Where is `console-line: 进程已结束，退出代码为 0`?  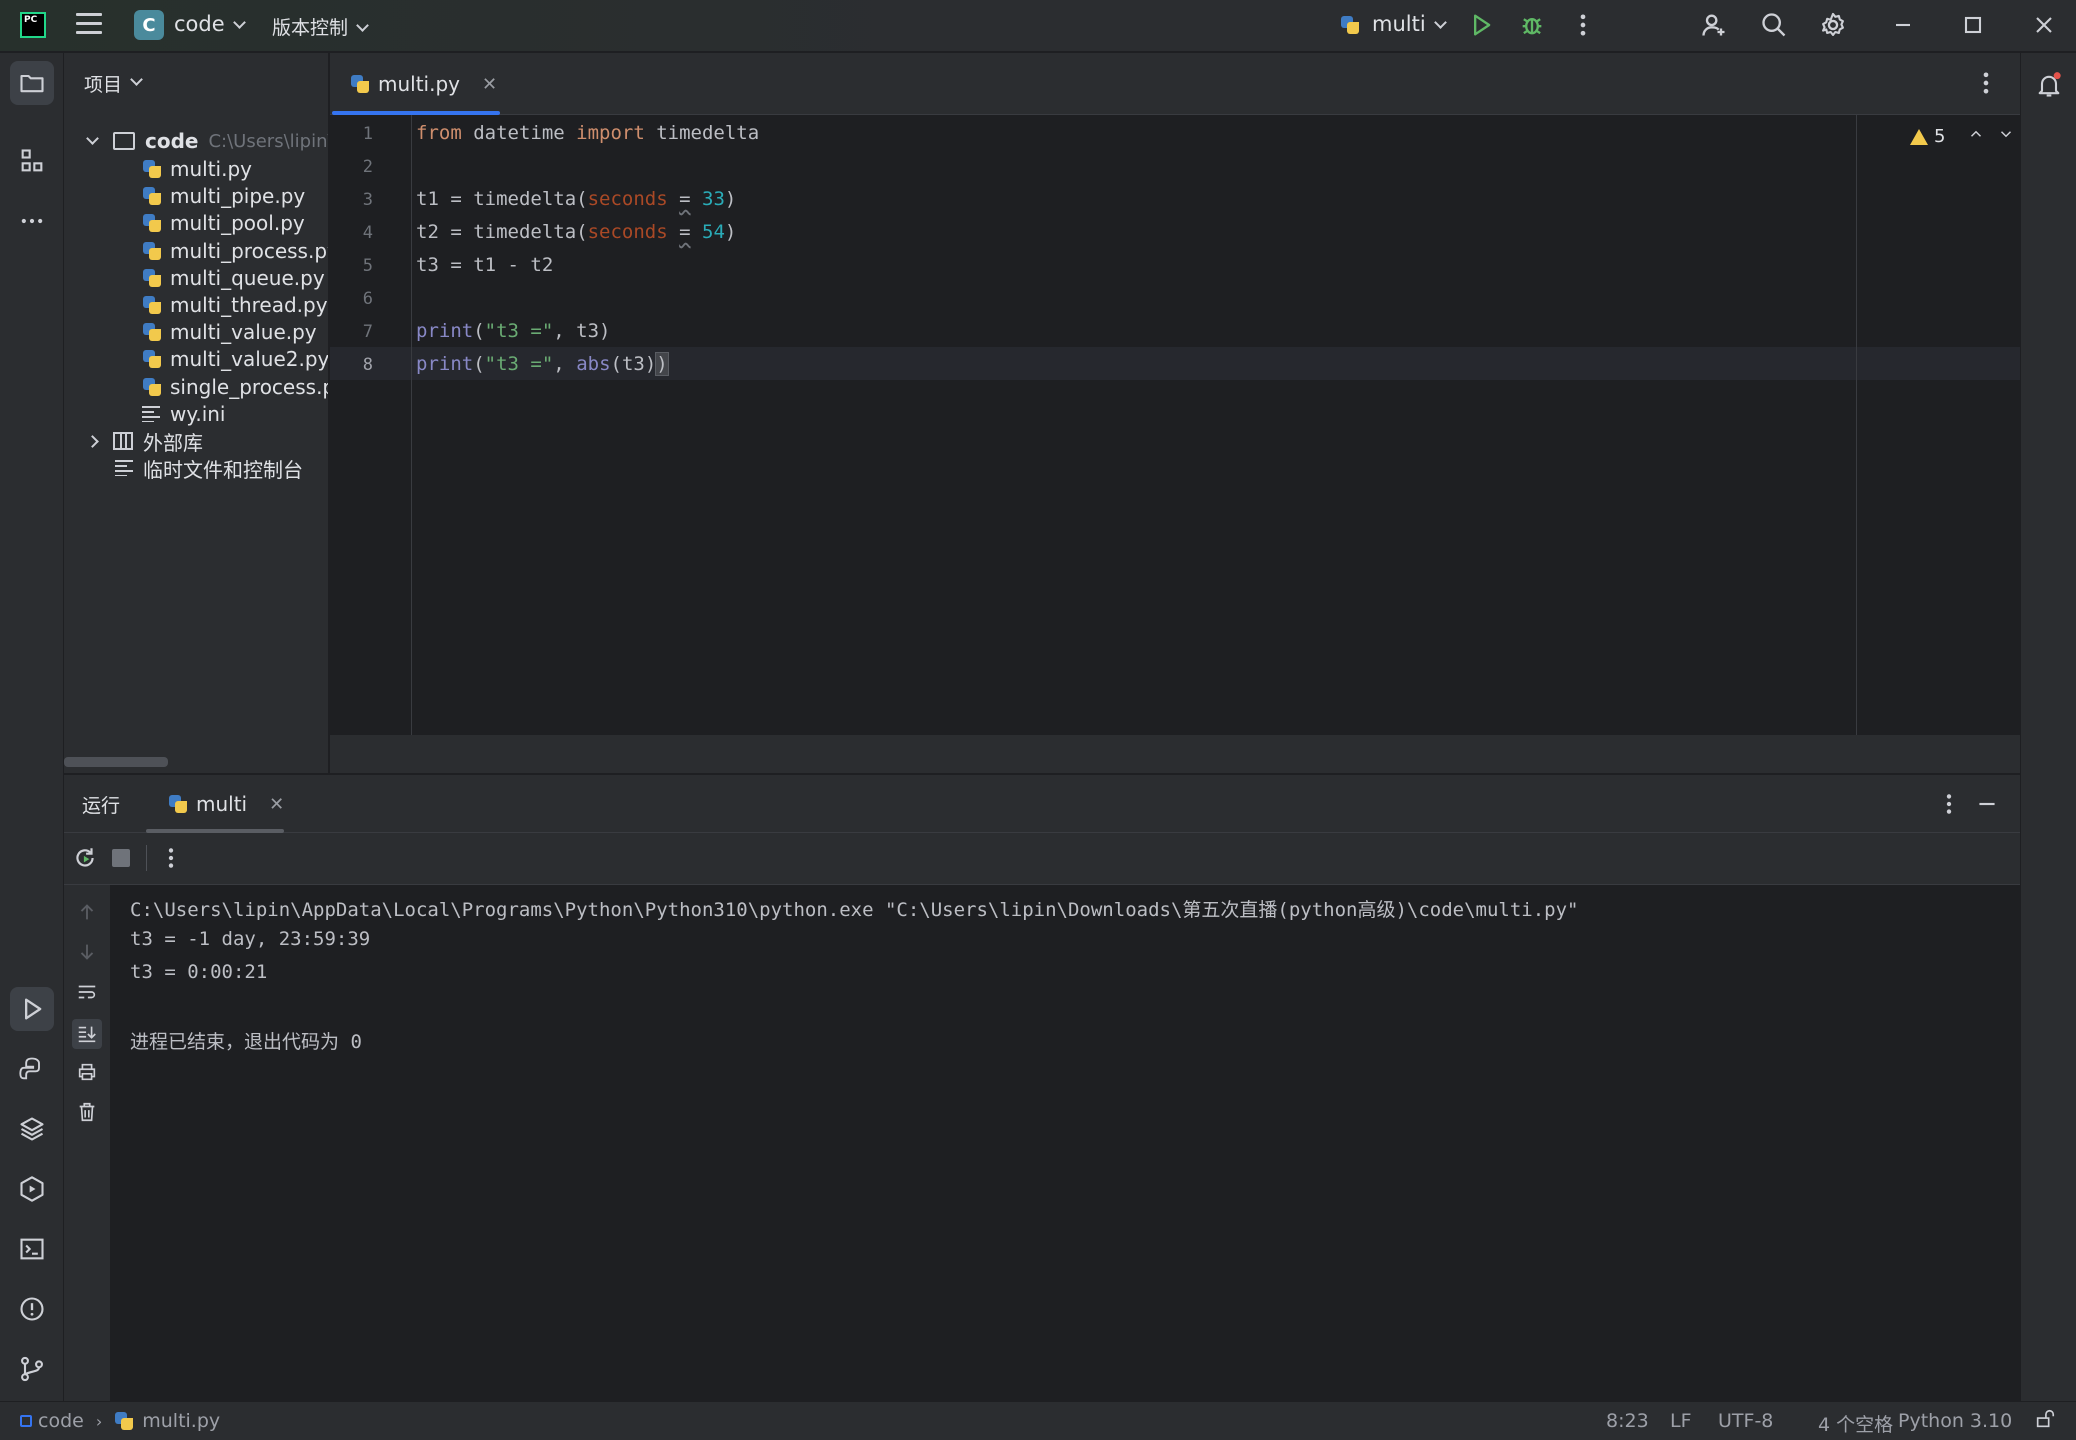
console-line: 进程已结束，退出代码为 0 is located at coordinates (246, 1042).